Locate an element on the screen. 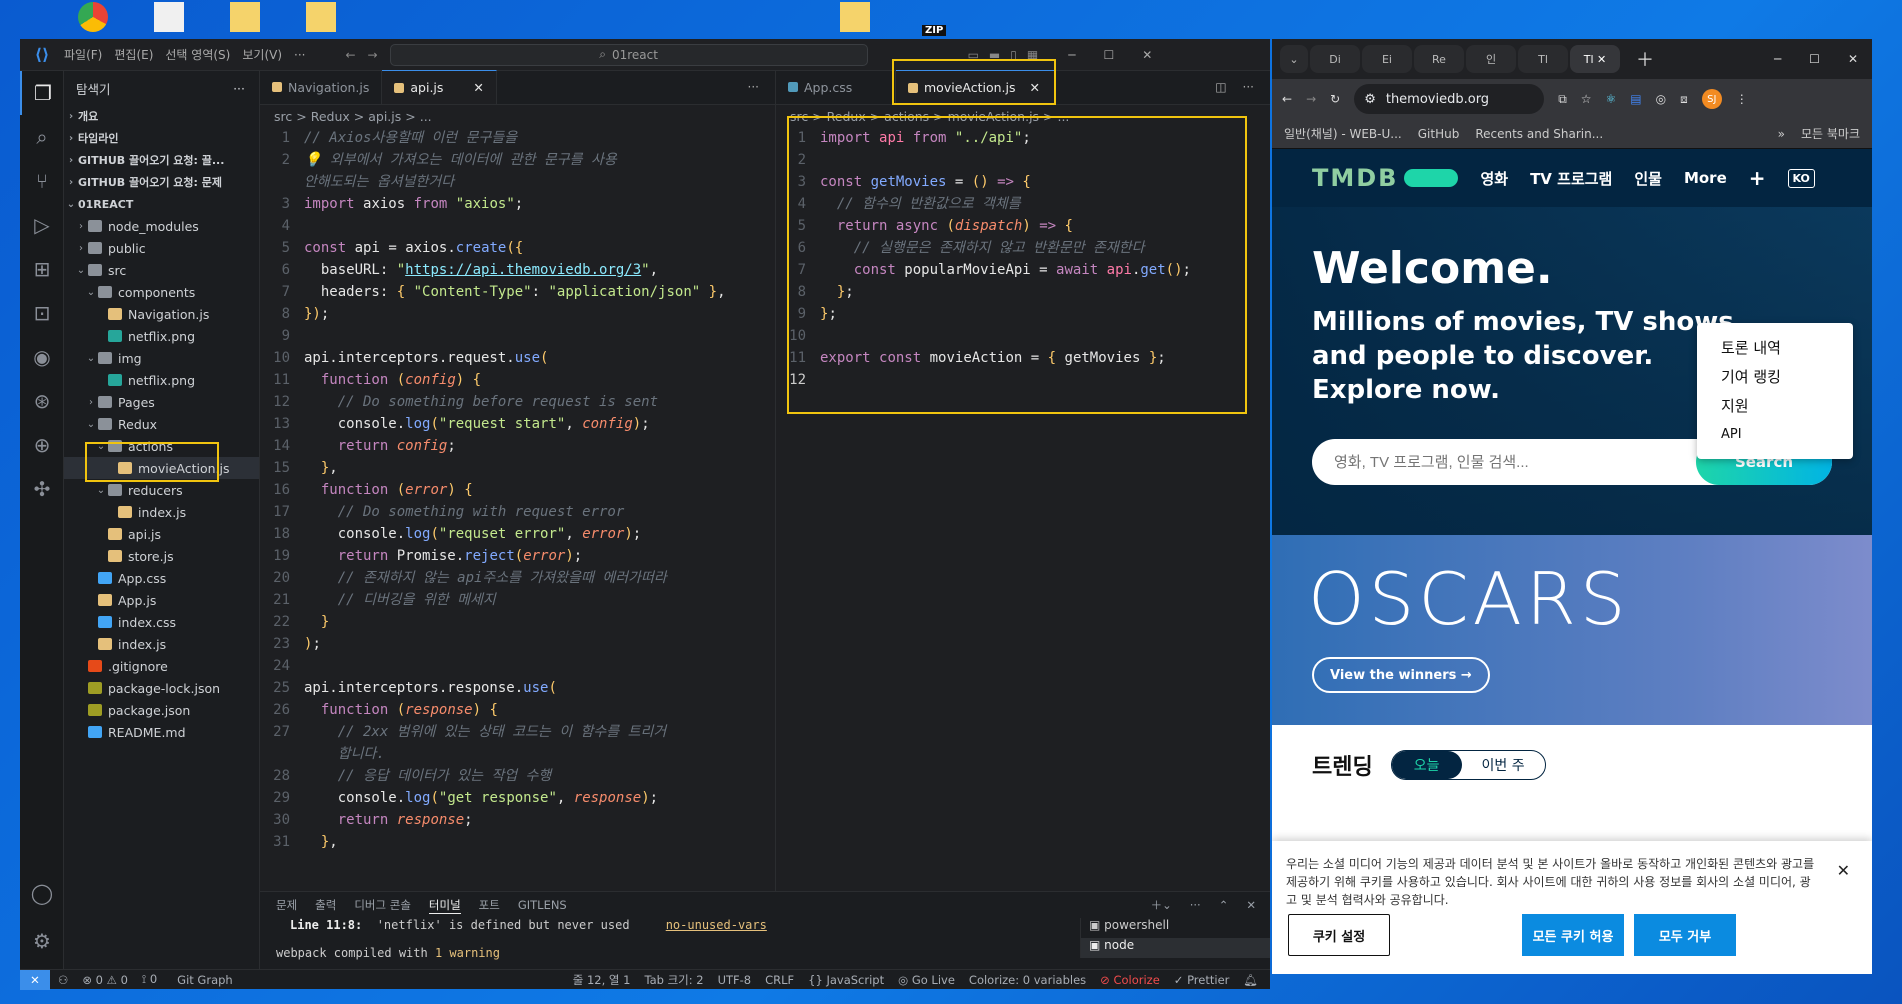  extensions-puzzle-icon: ⧈ is located at coordinates (1684, 99).